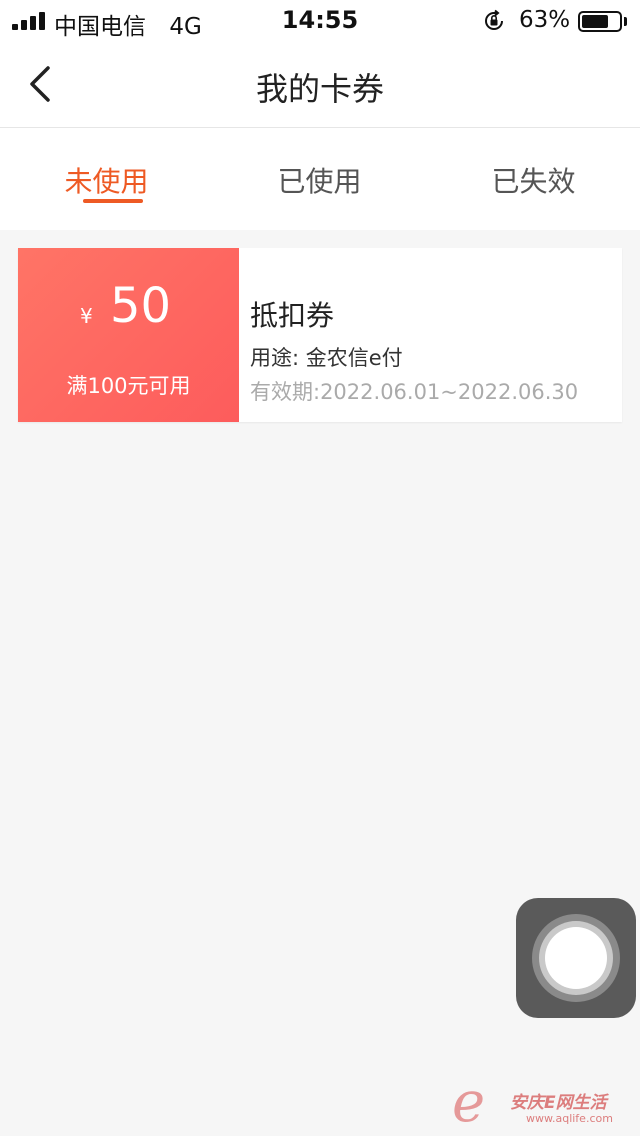 Image resolution: width=640 pixels, height=1136 pixels. What do you see at coordinates (494, 19) in the screenshot?
I see `rotation-lock-icon` at bounding box center [494, 19].